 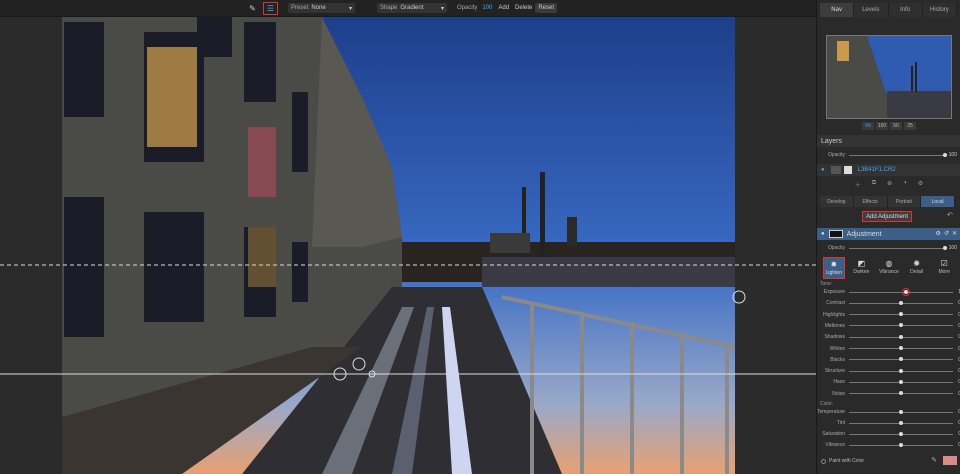 I want to click on haze-slider, so click(x=901, y=381).